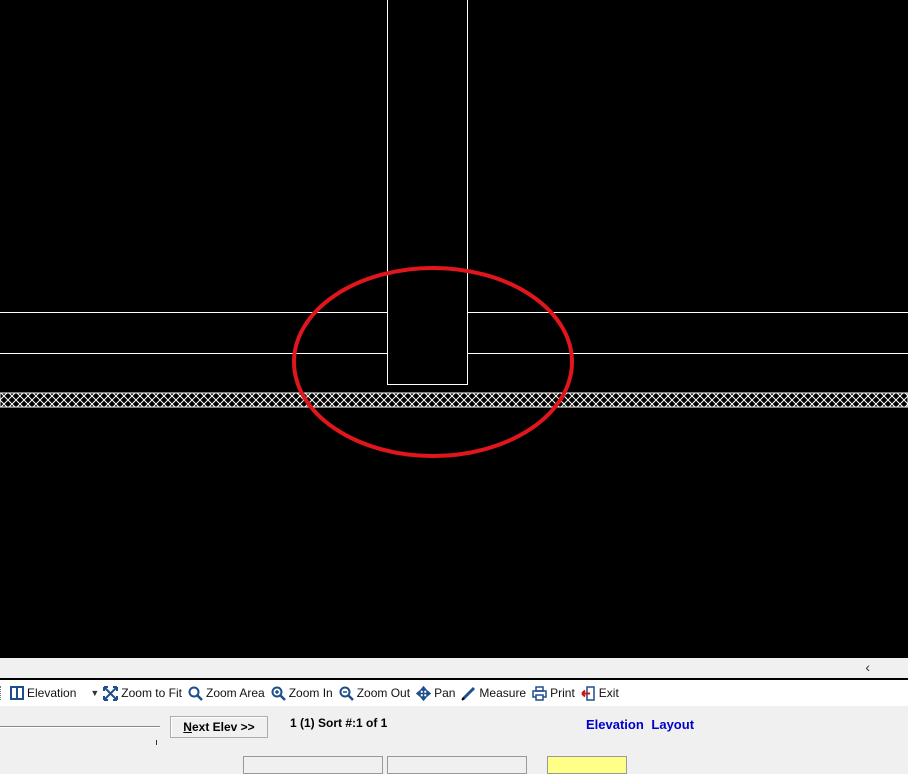  Describe the element at coordinates (640, 724) in the screenshot. I see `page-title: Elevation Layout` at that location.